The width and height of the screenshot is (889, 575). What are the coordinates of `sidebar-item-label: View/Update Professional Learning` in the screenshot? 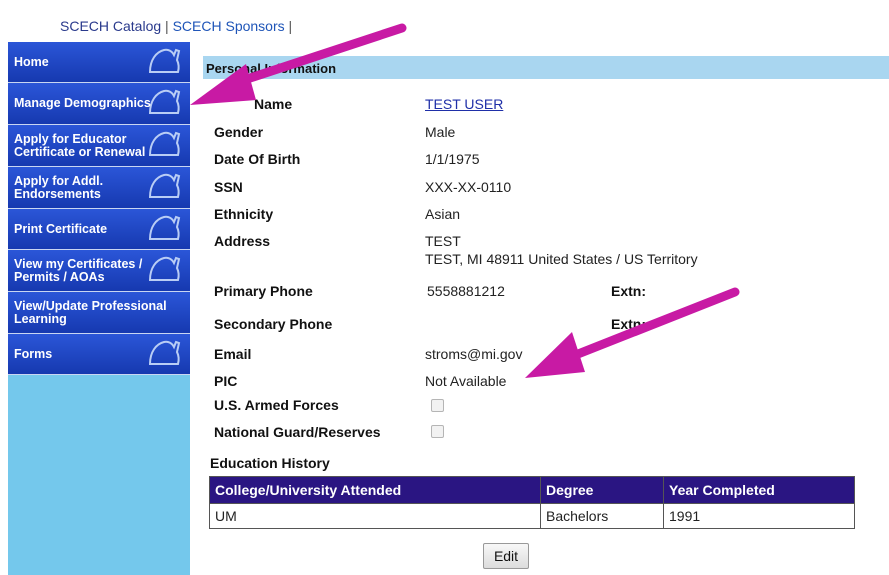 It's located at (90, 312).